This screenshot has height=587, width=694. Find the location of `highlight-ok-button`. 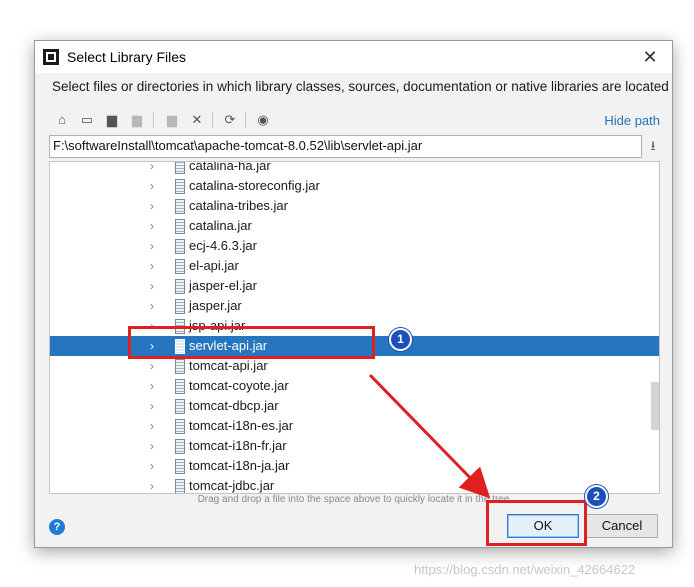

highlight-ok-button is located at coordinates (536, 523).